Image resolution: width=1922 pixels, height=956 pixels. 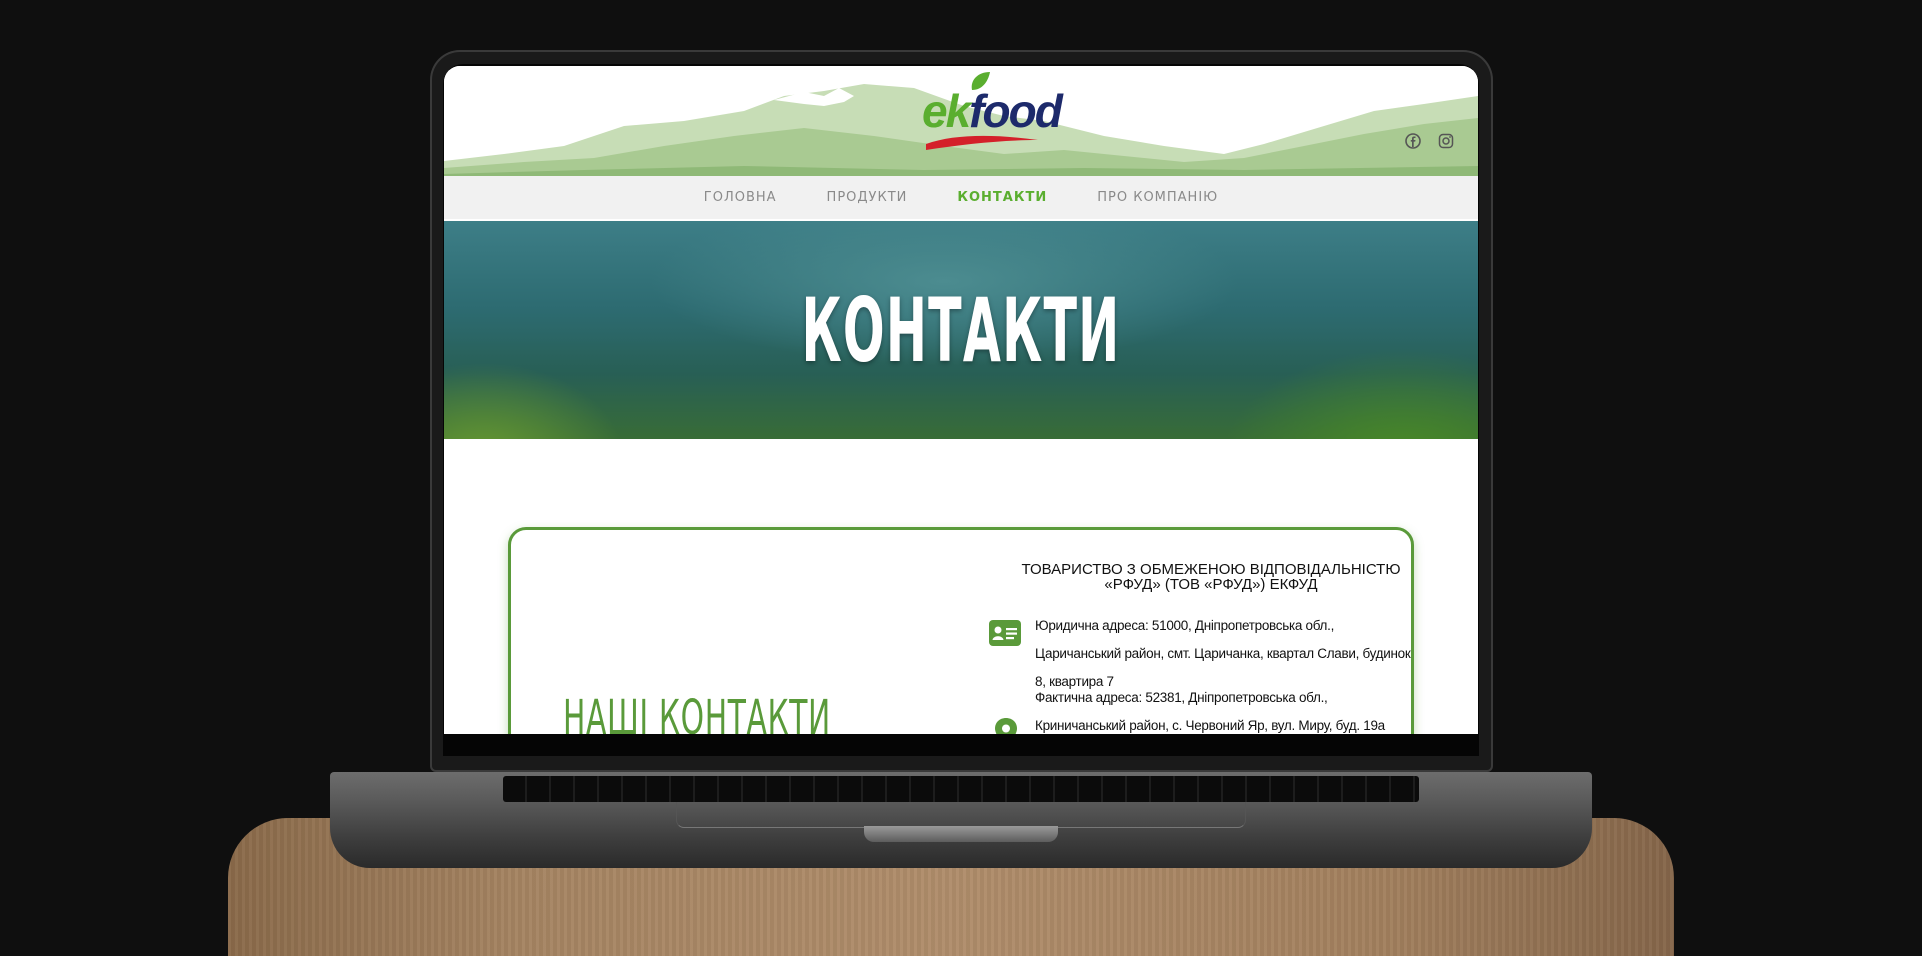 I want to click on logo-part-ek: ek, so click(x=946, y=111).